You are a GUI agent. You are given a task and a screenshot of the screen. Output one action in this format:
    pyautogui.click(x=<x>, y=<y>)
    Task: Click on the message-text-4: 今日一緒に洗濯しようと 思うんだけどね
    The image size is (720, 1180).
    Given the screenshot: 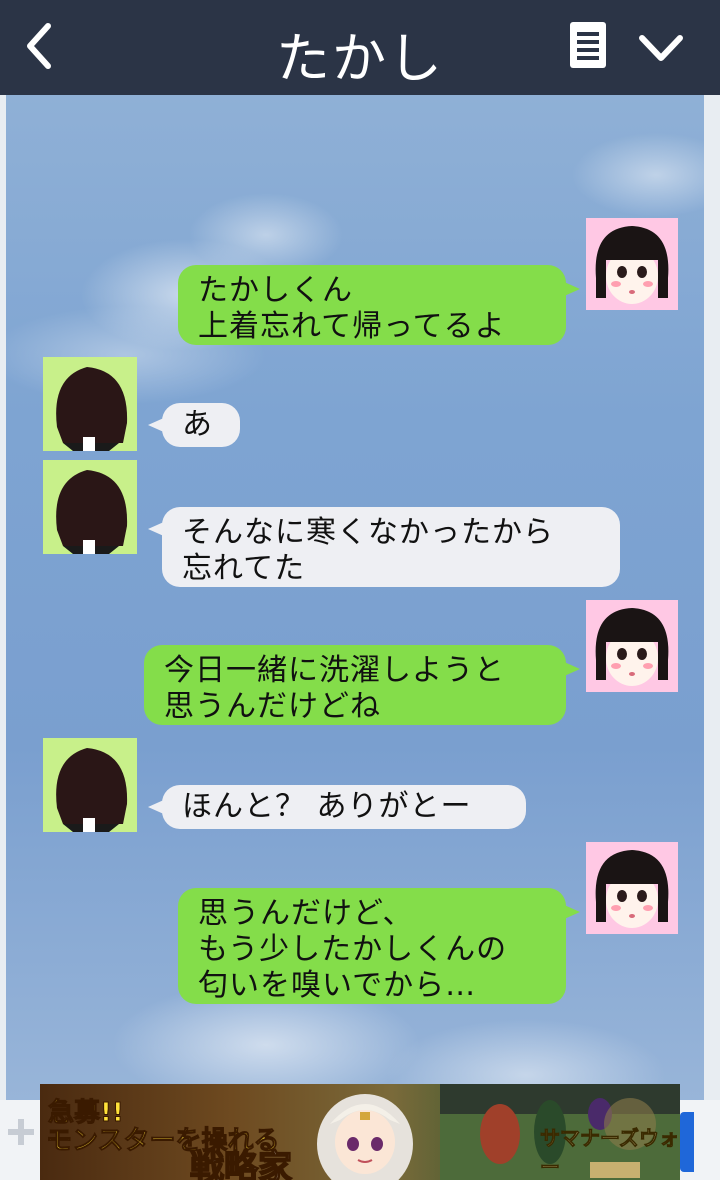 What is the action you would take?
    pyautogui.click(x=334, y=688)
    